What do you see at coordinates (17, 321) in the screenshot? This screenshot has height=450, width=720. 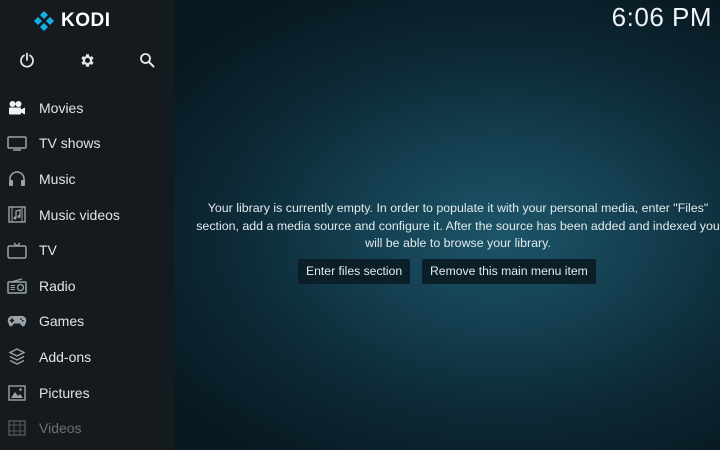 I see `gamepad-icon` at bounding box center [17, 321].